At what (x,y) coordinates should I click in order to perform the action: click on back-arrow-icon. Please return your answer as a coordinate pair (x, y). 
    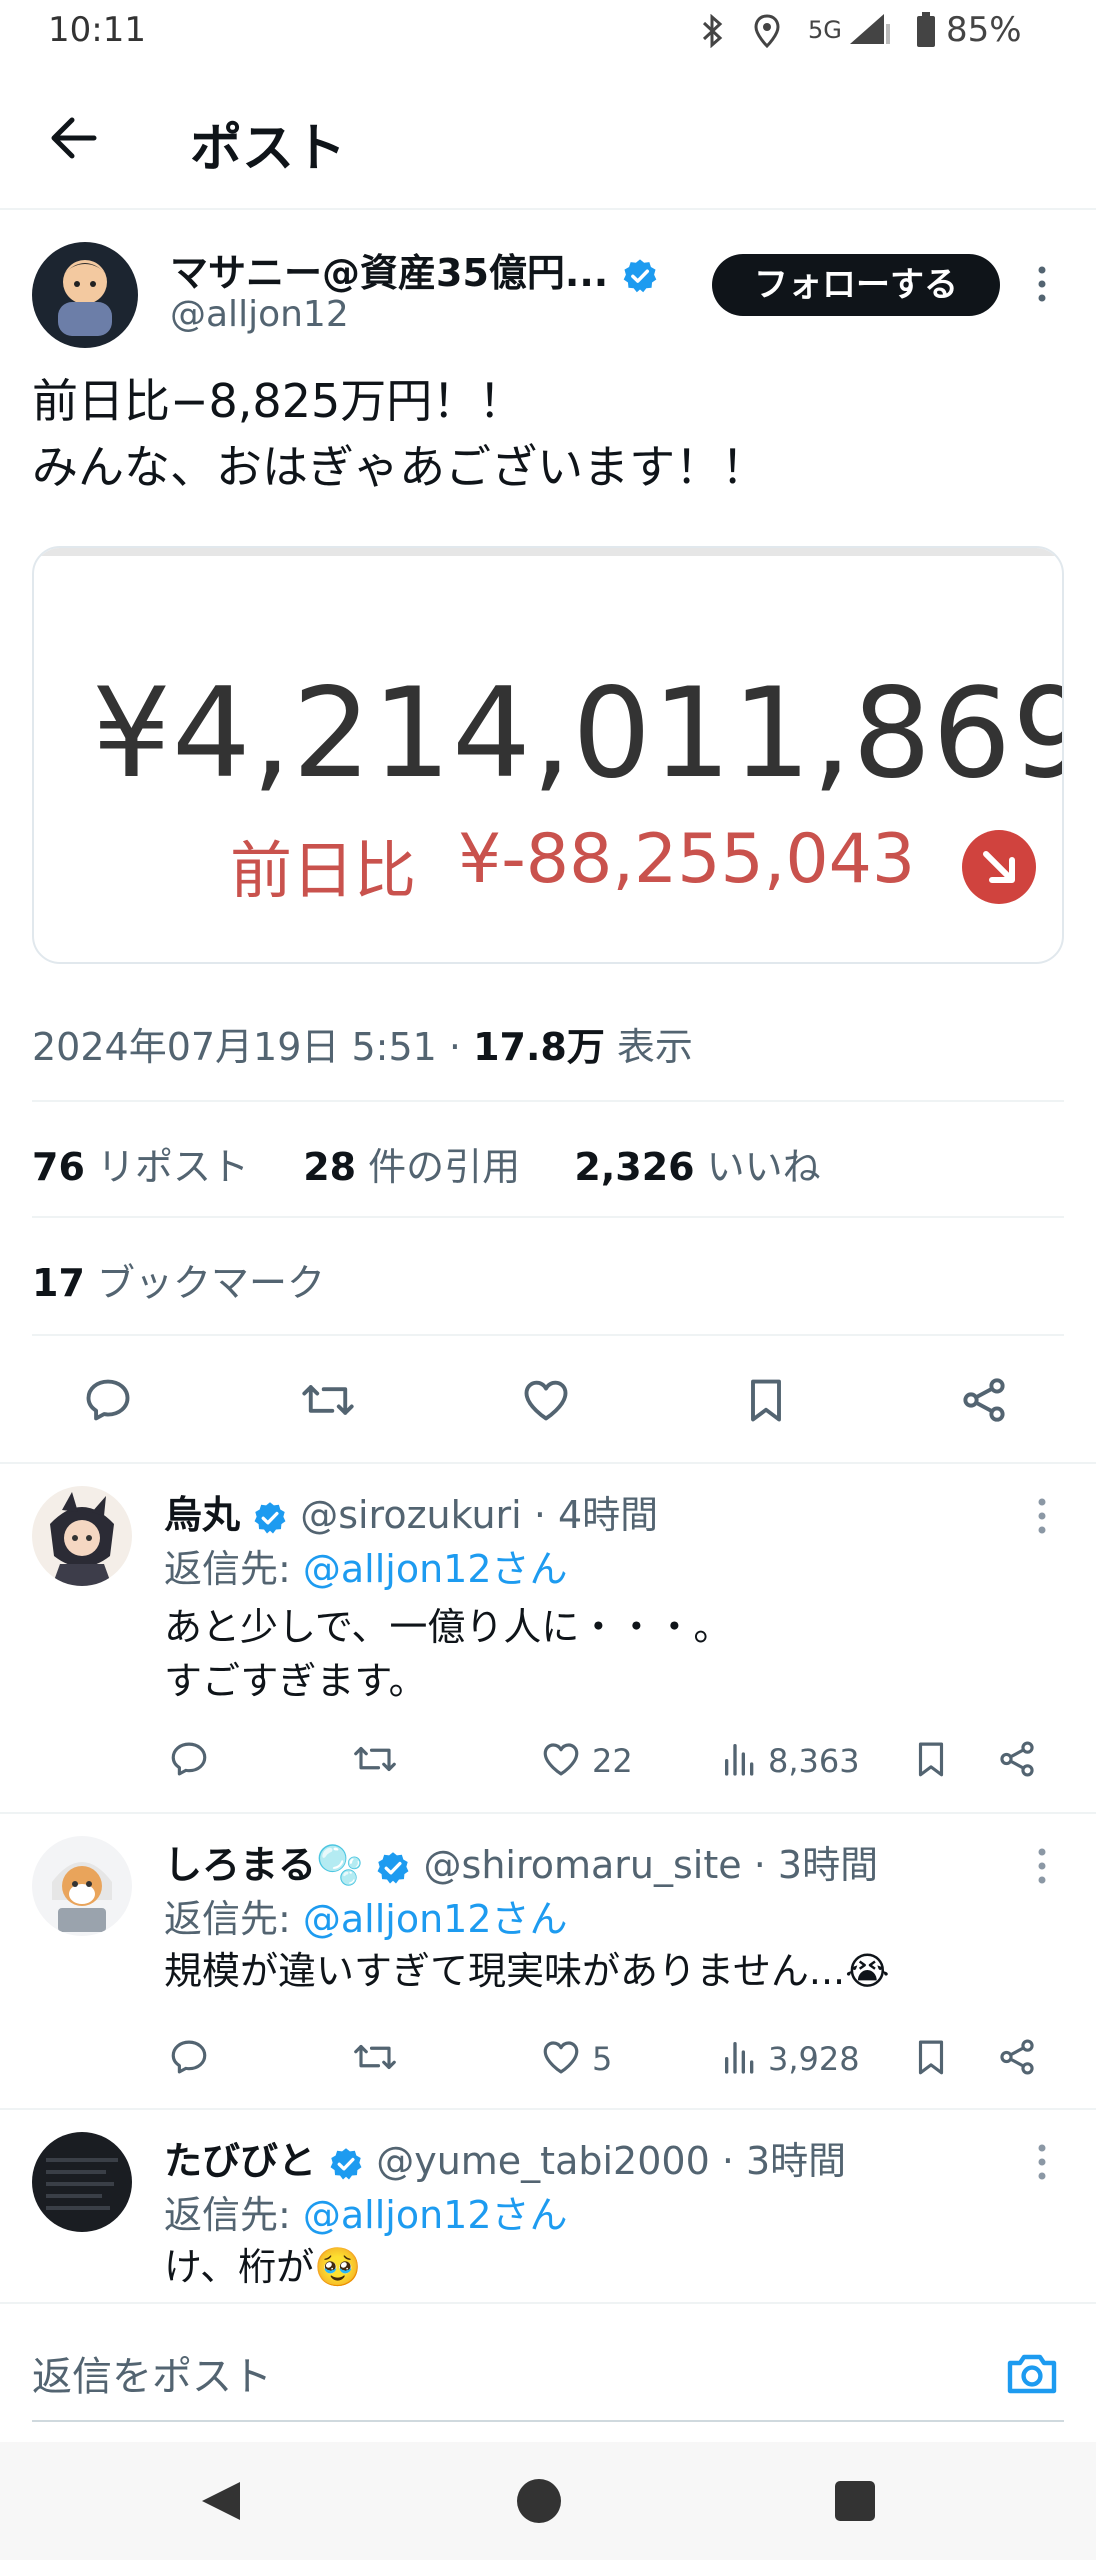
    Looking at the image, I should click on (74, 138).